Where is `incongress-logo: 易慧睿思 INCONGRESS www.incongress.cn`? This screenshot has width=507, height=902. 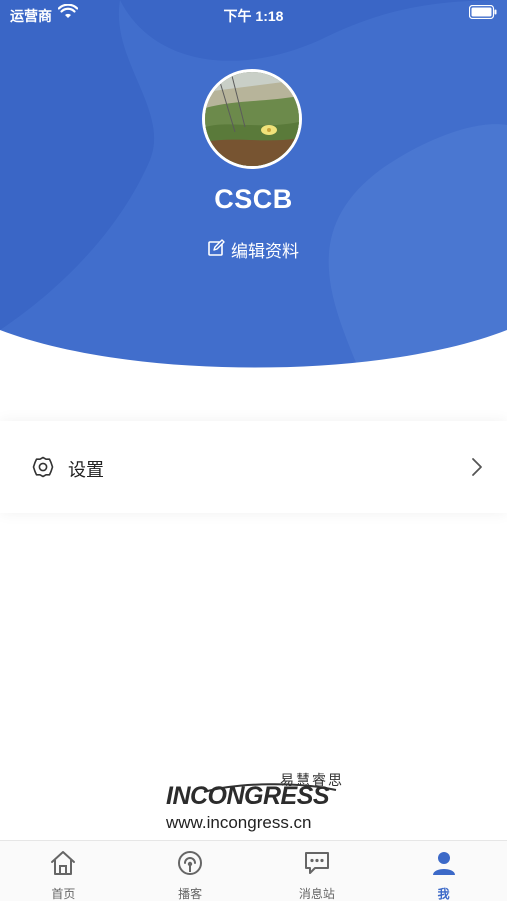
incongress-logo: 易慧睿思 INCONGRESS www.incongress.cn is located at coordinates (255, 802).